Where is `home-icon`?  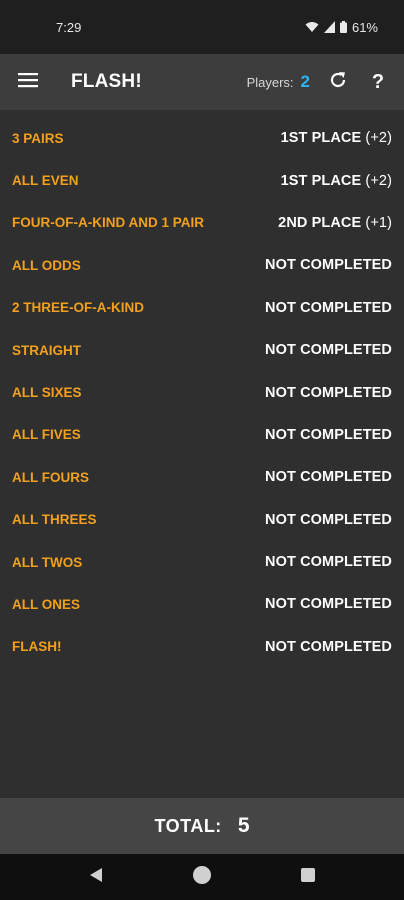 home-icon is located at coordinates (202, 877).